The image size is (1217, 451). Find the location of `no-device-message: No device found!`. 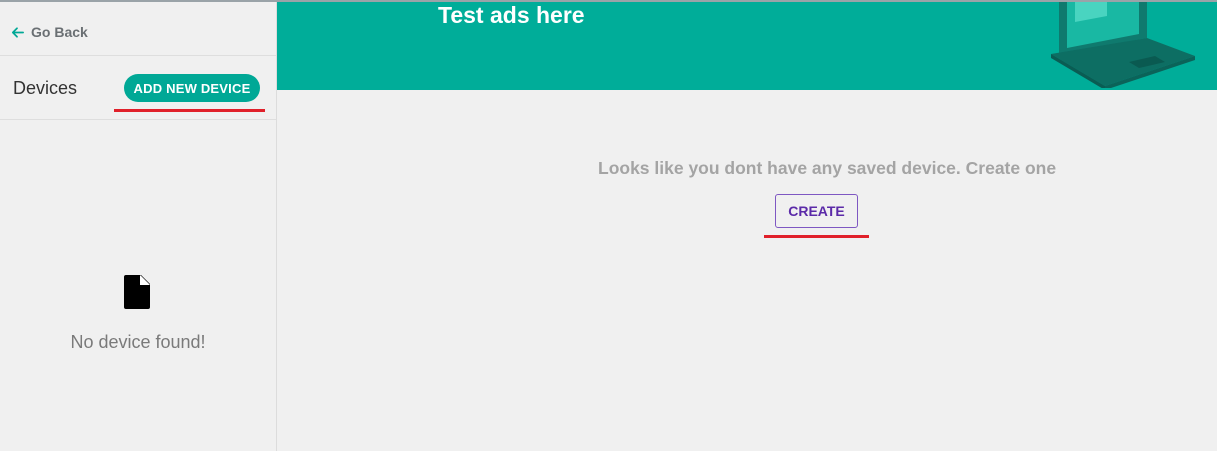

no-device-message: No device found! is located at coordinates (138, 342).